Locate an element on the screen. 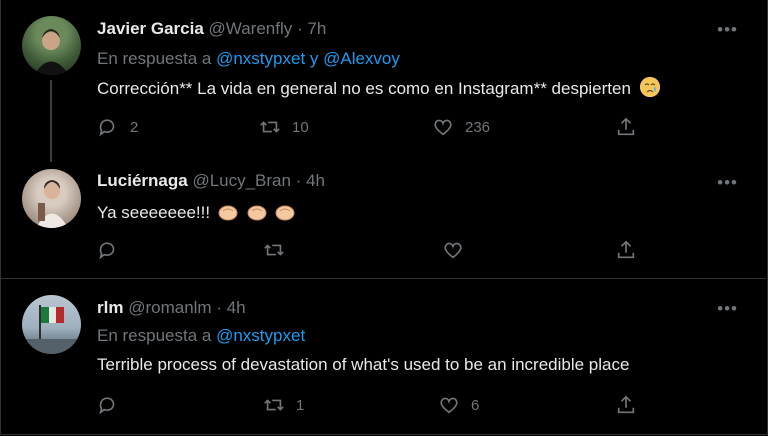  reply-button: 2 is located at coordinates (117, 127).